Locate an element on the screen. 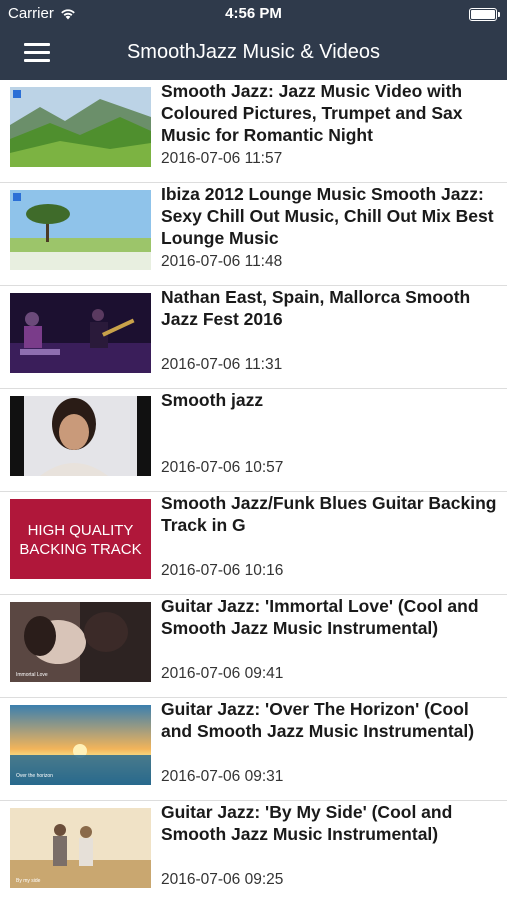 The width and height of the screenshot is (507, 900). page-title: SmoothJazz Music & Videos is located at coordinates (253, 52).